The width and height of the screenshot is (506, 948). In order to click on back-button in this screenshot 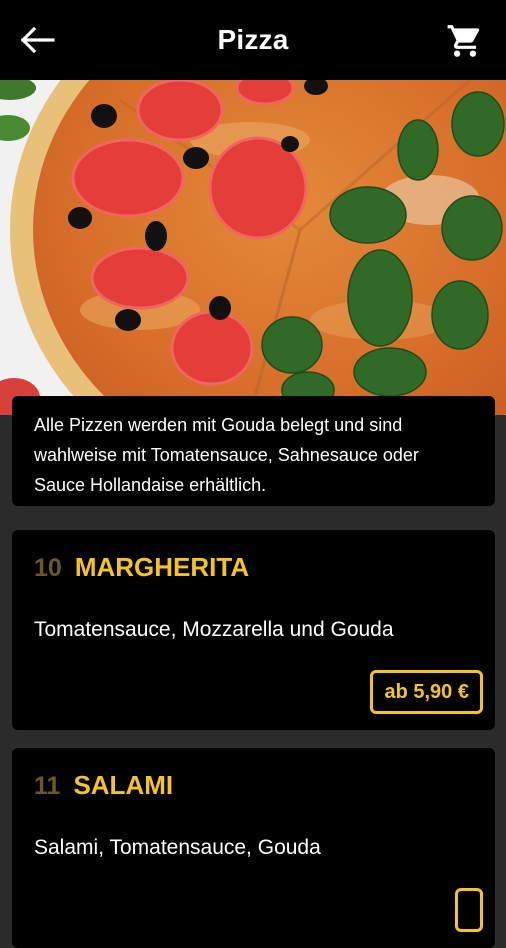, I will do `click(38, 40)`.